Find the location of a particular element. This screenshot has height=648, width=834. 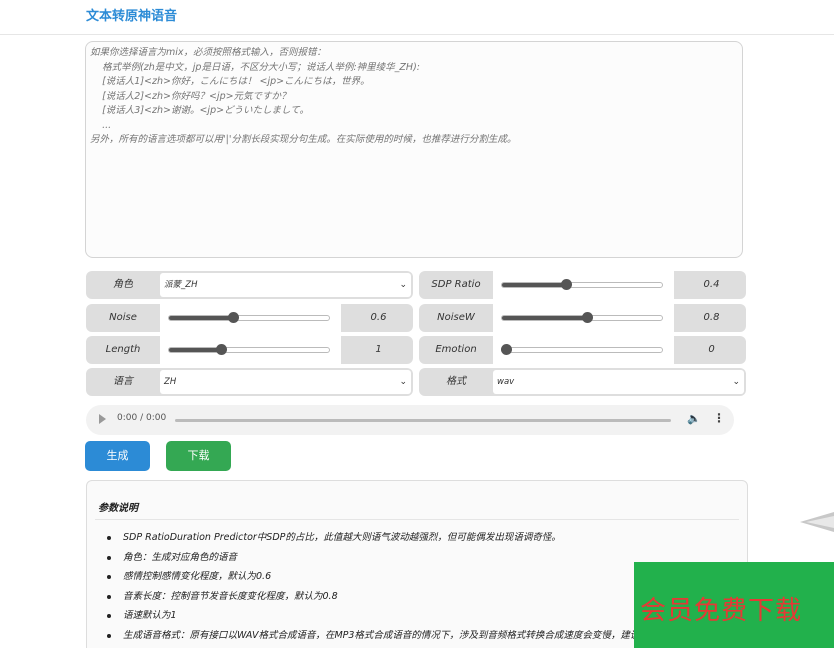

decorative-shape is located at coordinates (817, 522).